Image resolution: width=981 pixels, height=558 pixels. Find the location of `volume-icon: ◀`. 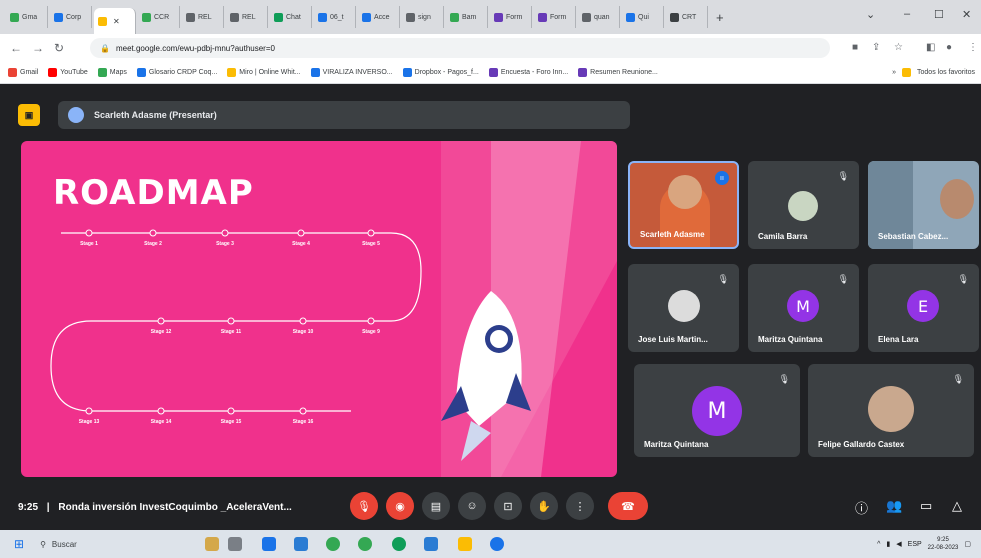

volume-icon: ◀ is located at coordinates (898, 544).